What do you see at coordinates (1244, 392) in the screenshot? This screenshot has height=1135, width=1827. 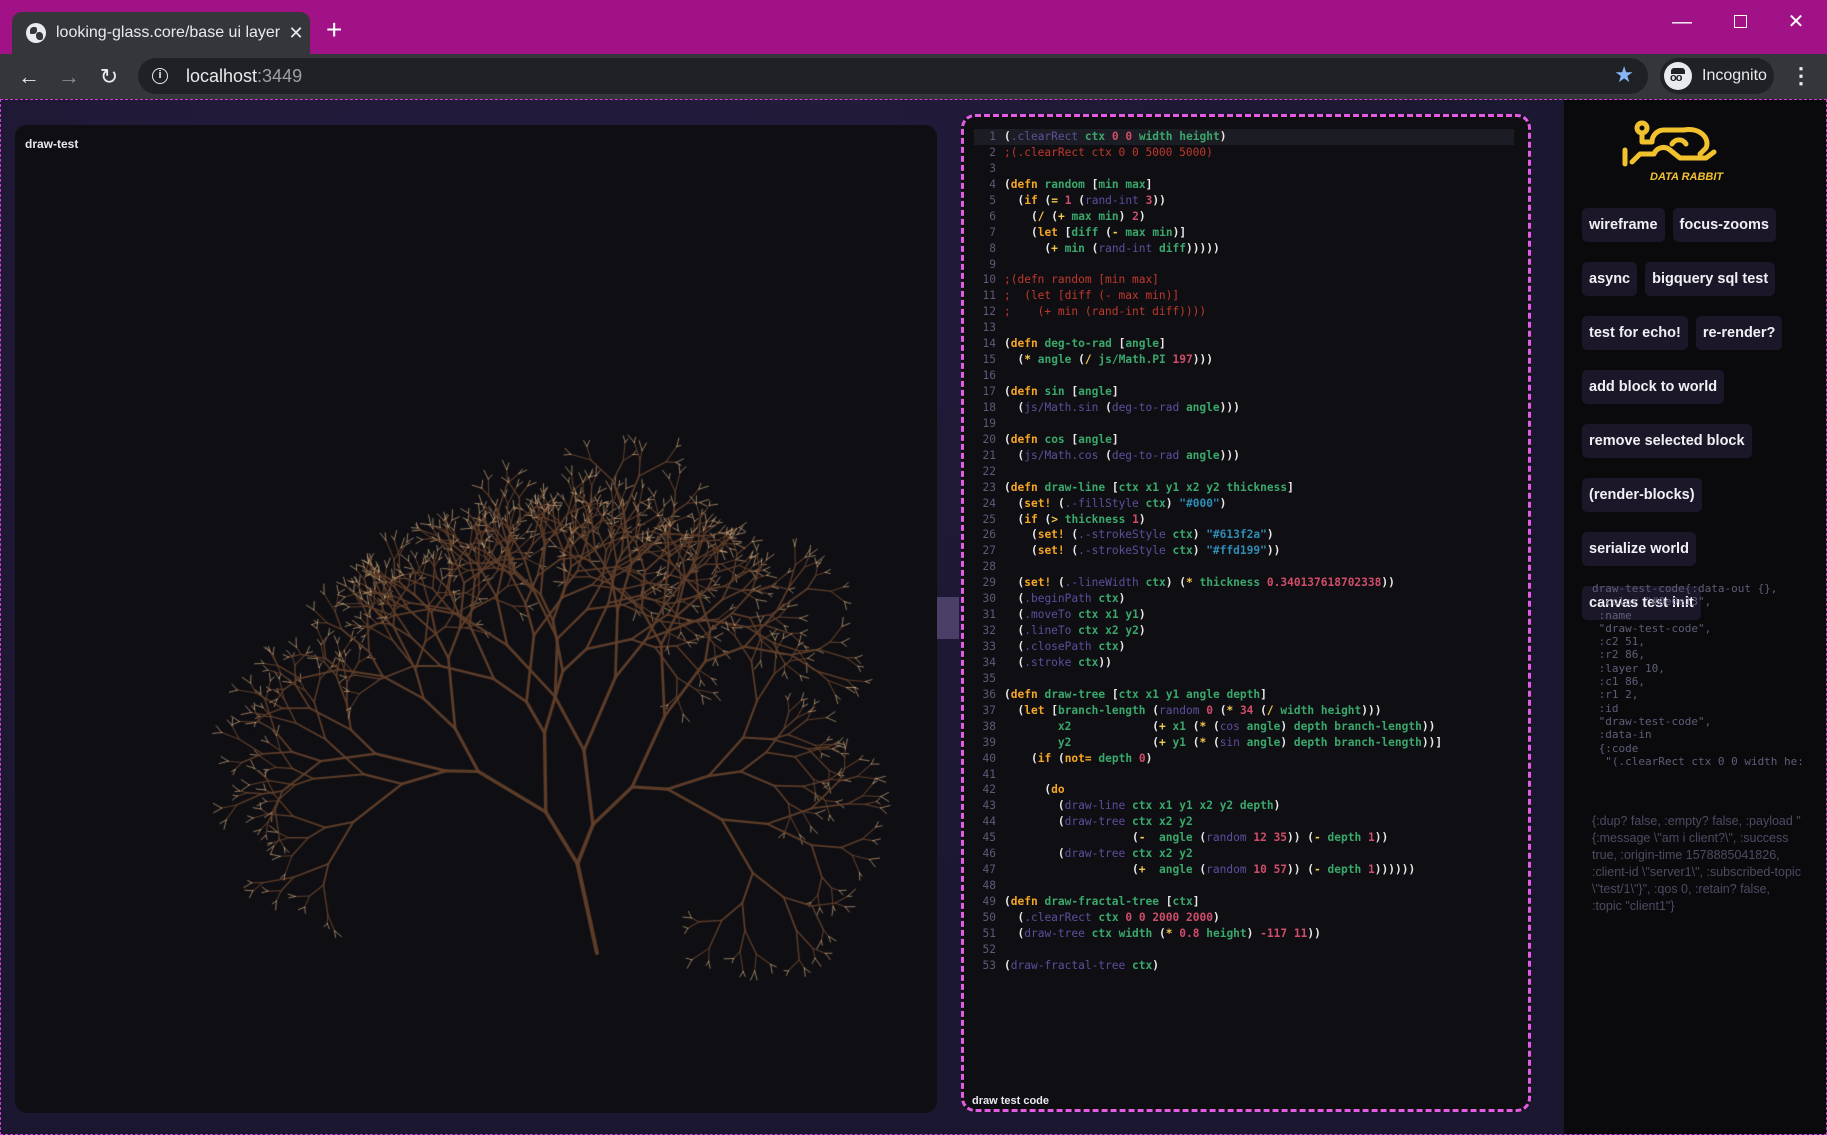 I see `code-line: 17 (defn sin [angle]` at bounding box center [1244, 392].